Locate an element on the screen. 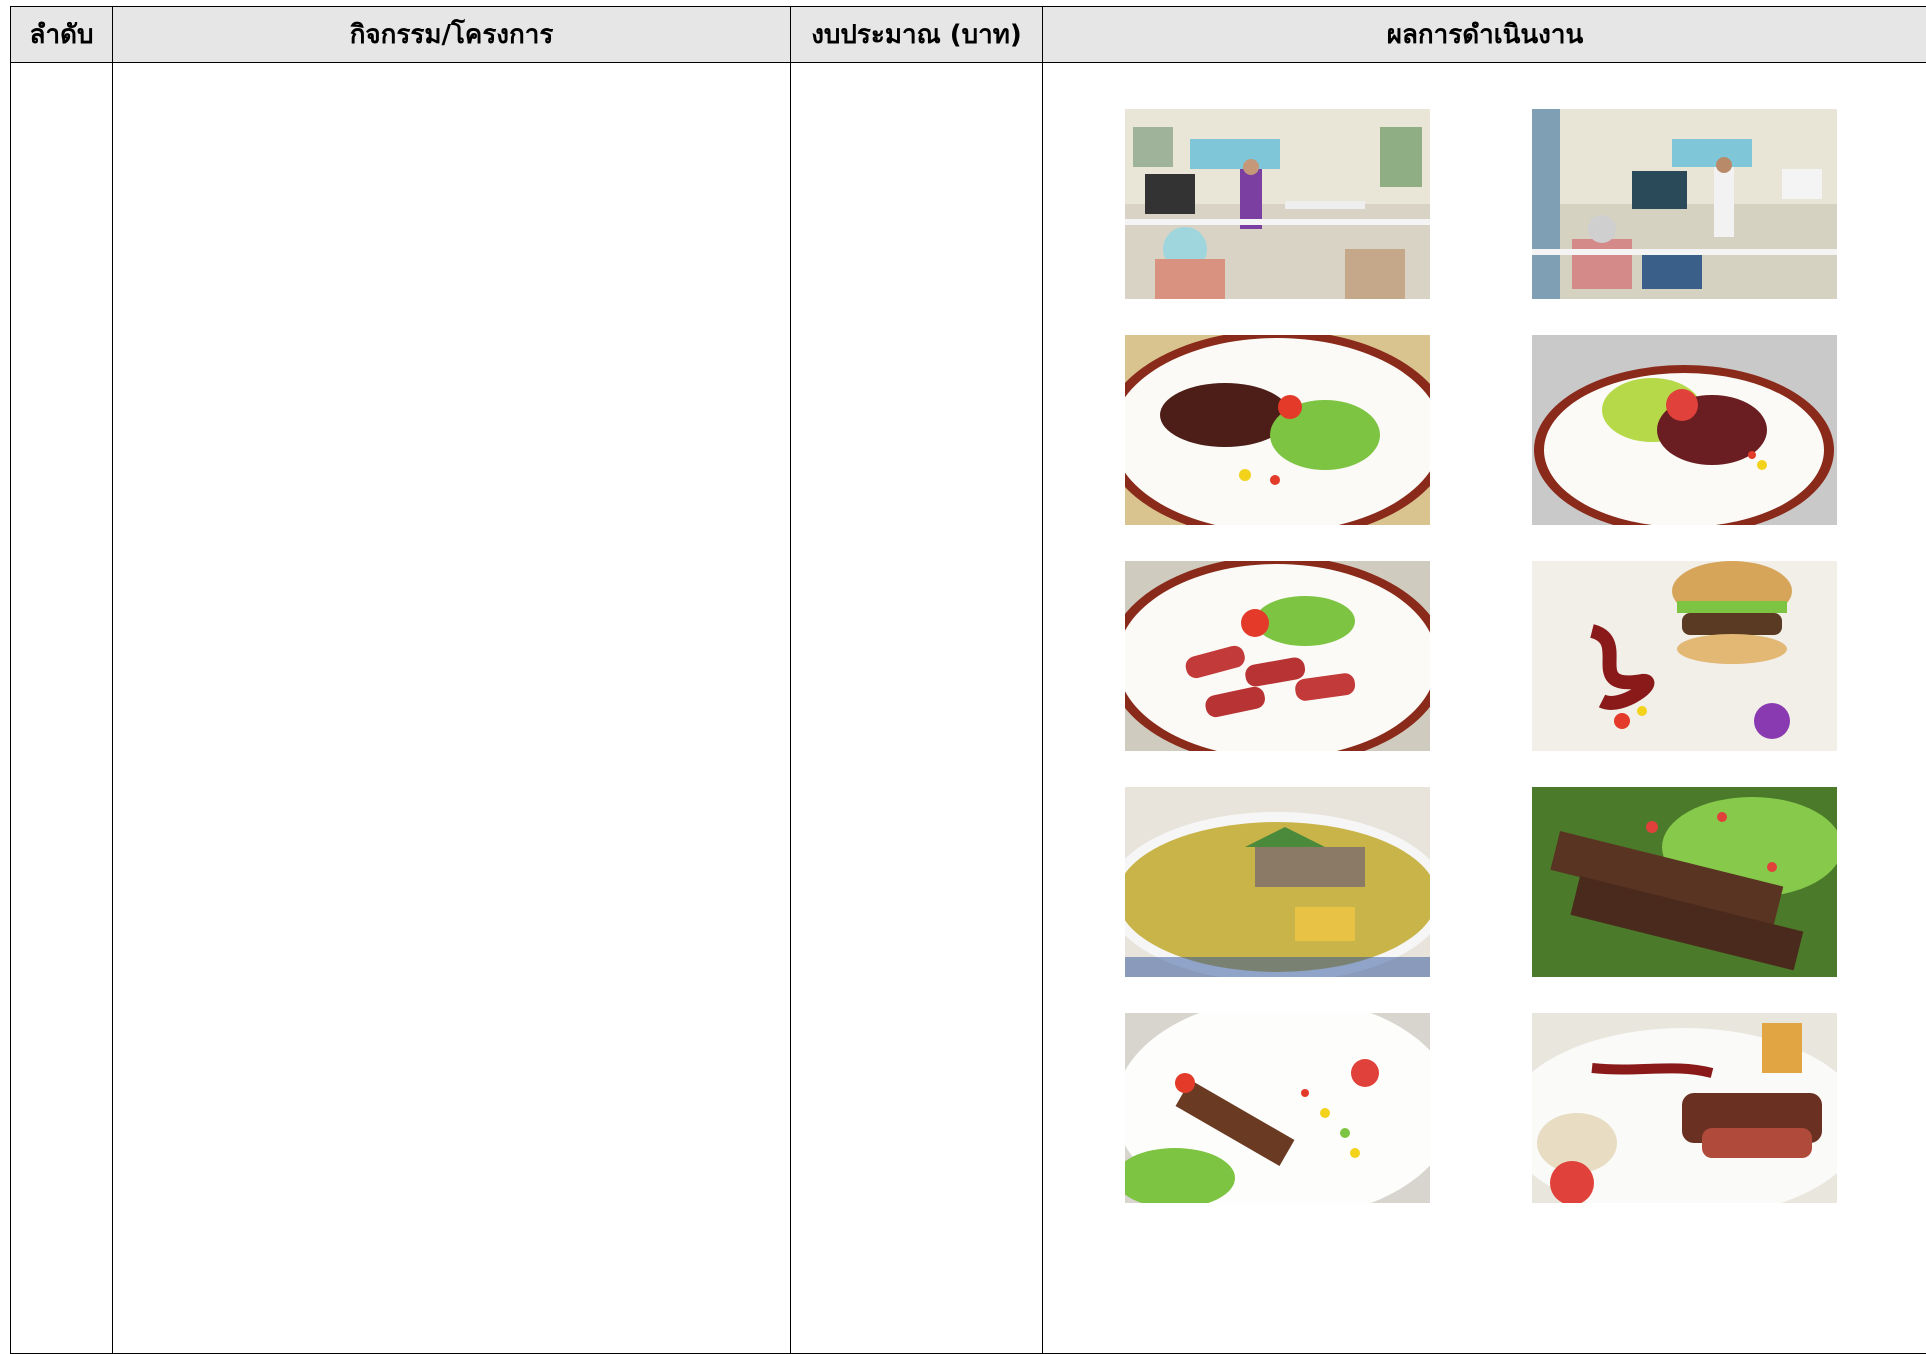 This screenshot has width=1926, height=1354. cell-no is located at coordinates (62, 708).